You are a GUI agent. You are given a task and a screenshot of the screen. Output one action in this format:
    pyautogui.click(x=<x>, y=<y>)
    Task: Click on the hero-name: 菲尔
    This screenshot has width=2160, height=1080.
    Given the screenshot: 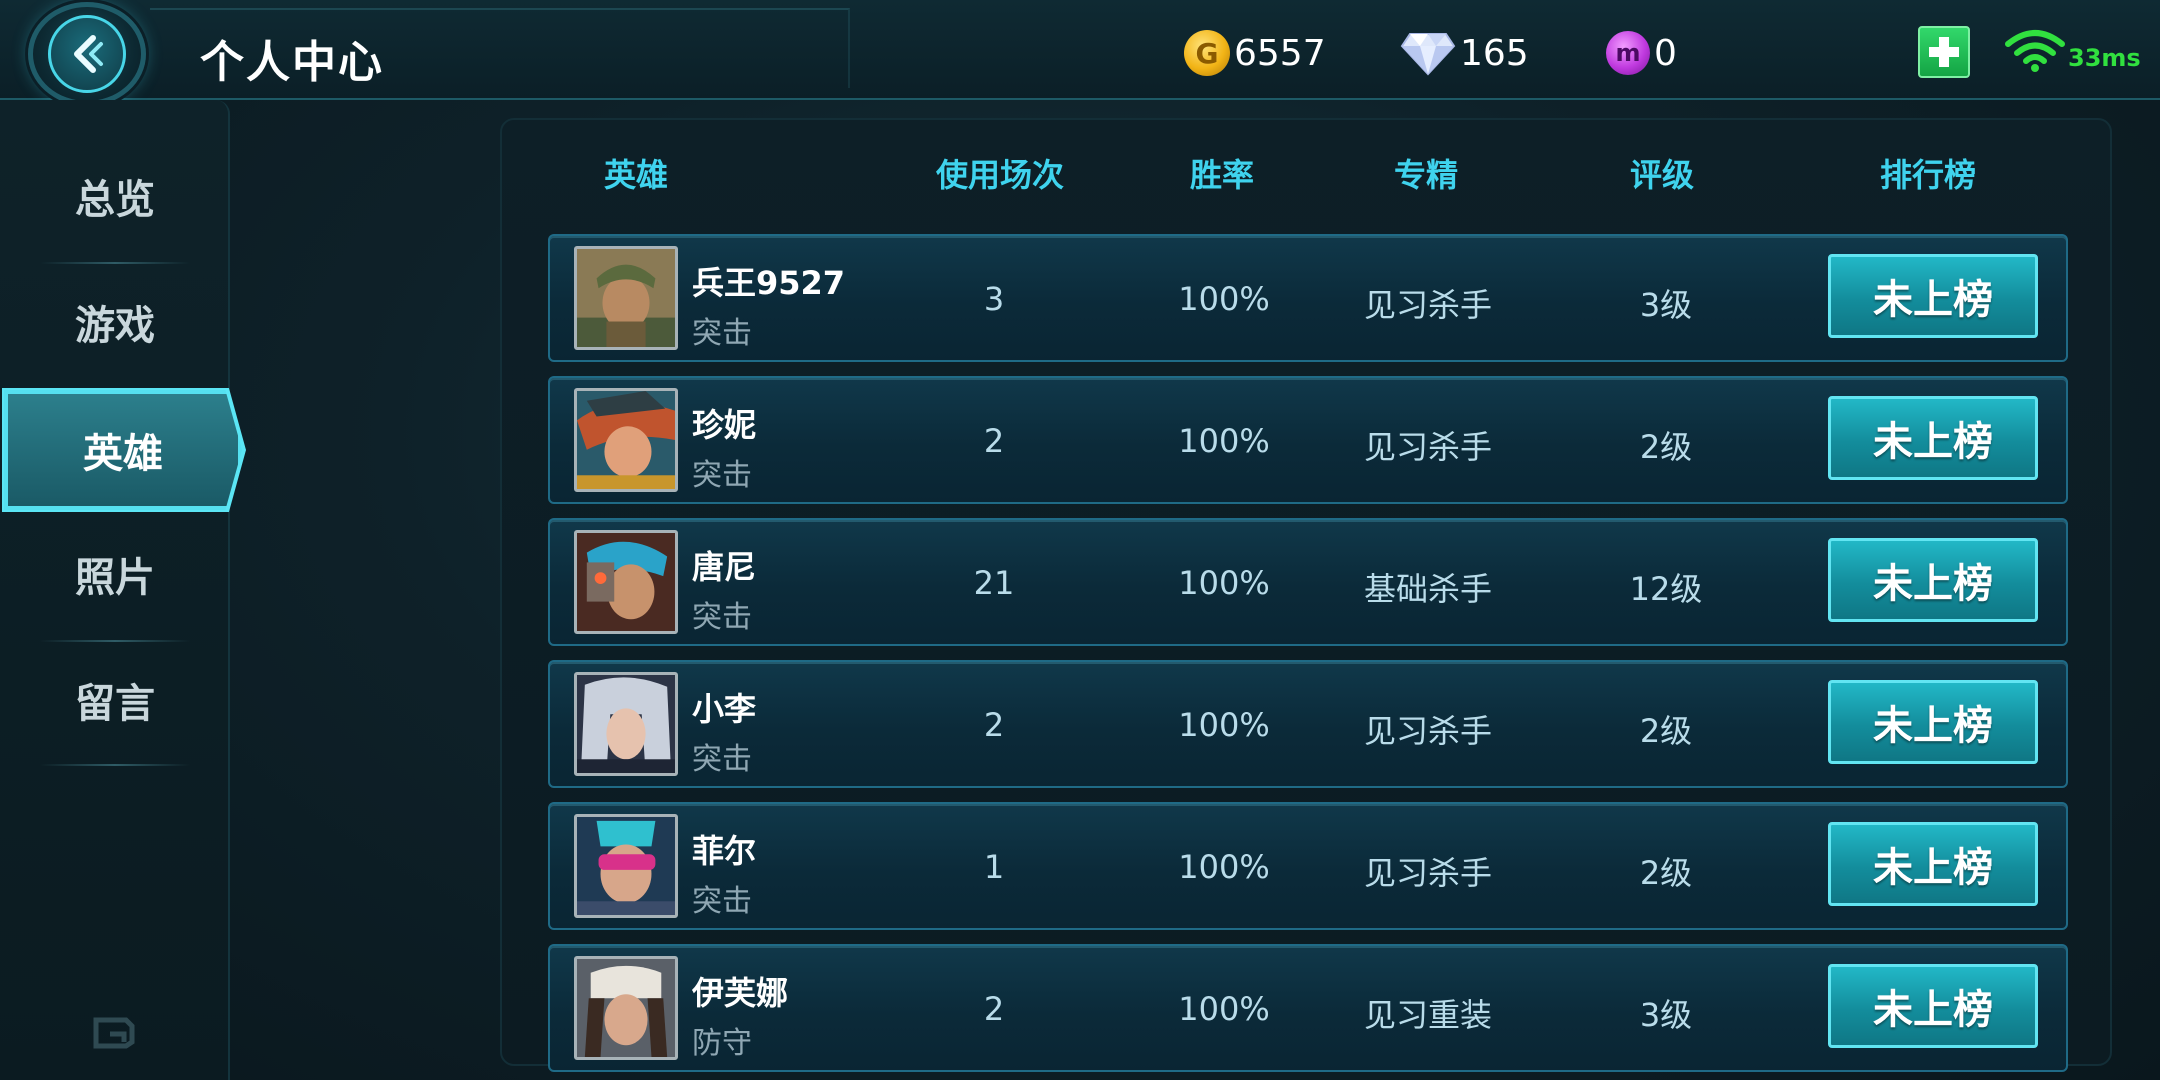 What is the action you would take?
    pyautogui.click(x=724, y=851)
    